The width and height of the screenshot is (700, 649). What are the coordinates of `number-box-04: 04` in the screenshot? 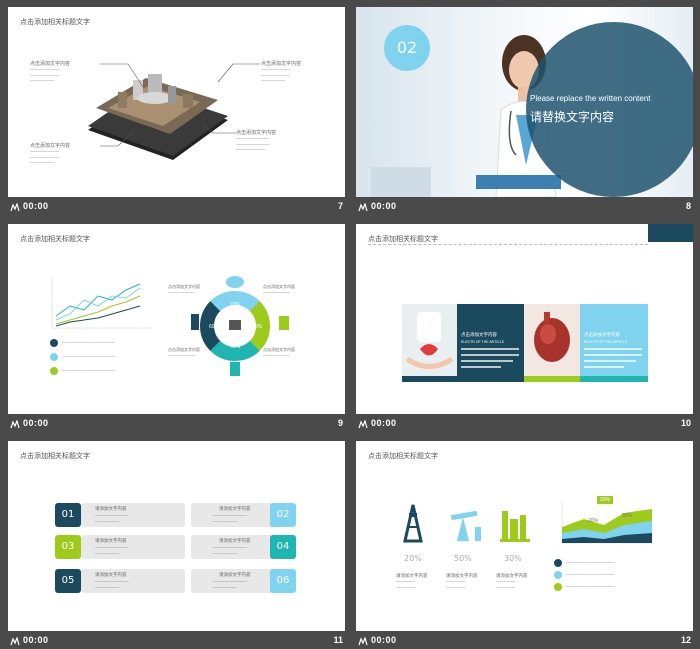 It's located at (283, 547).